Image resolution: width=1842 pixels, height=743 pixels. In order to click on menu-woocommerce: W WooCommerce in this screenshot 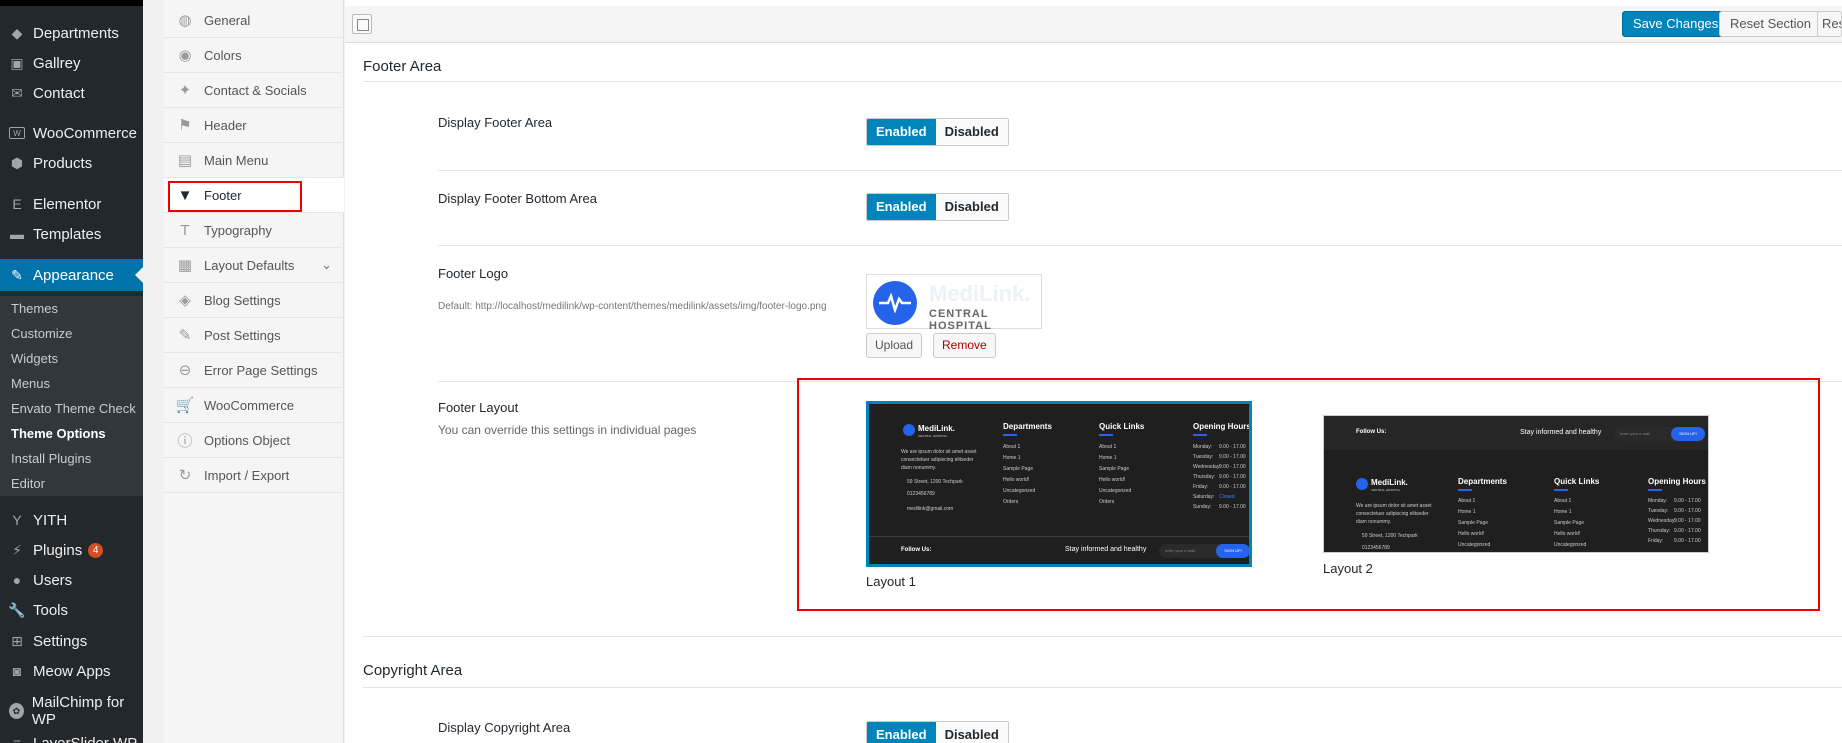, I will do `click(71, 133)`.